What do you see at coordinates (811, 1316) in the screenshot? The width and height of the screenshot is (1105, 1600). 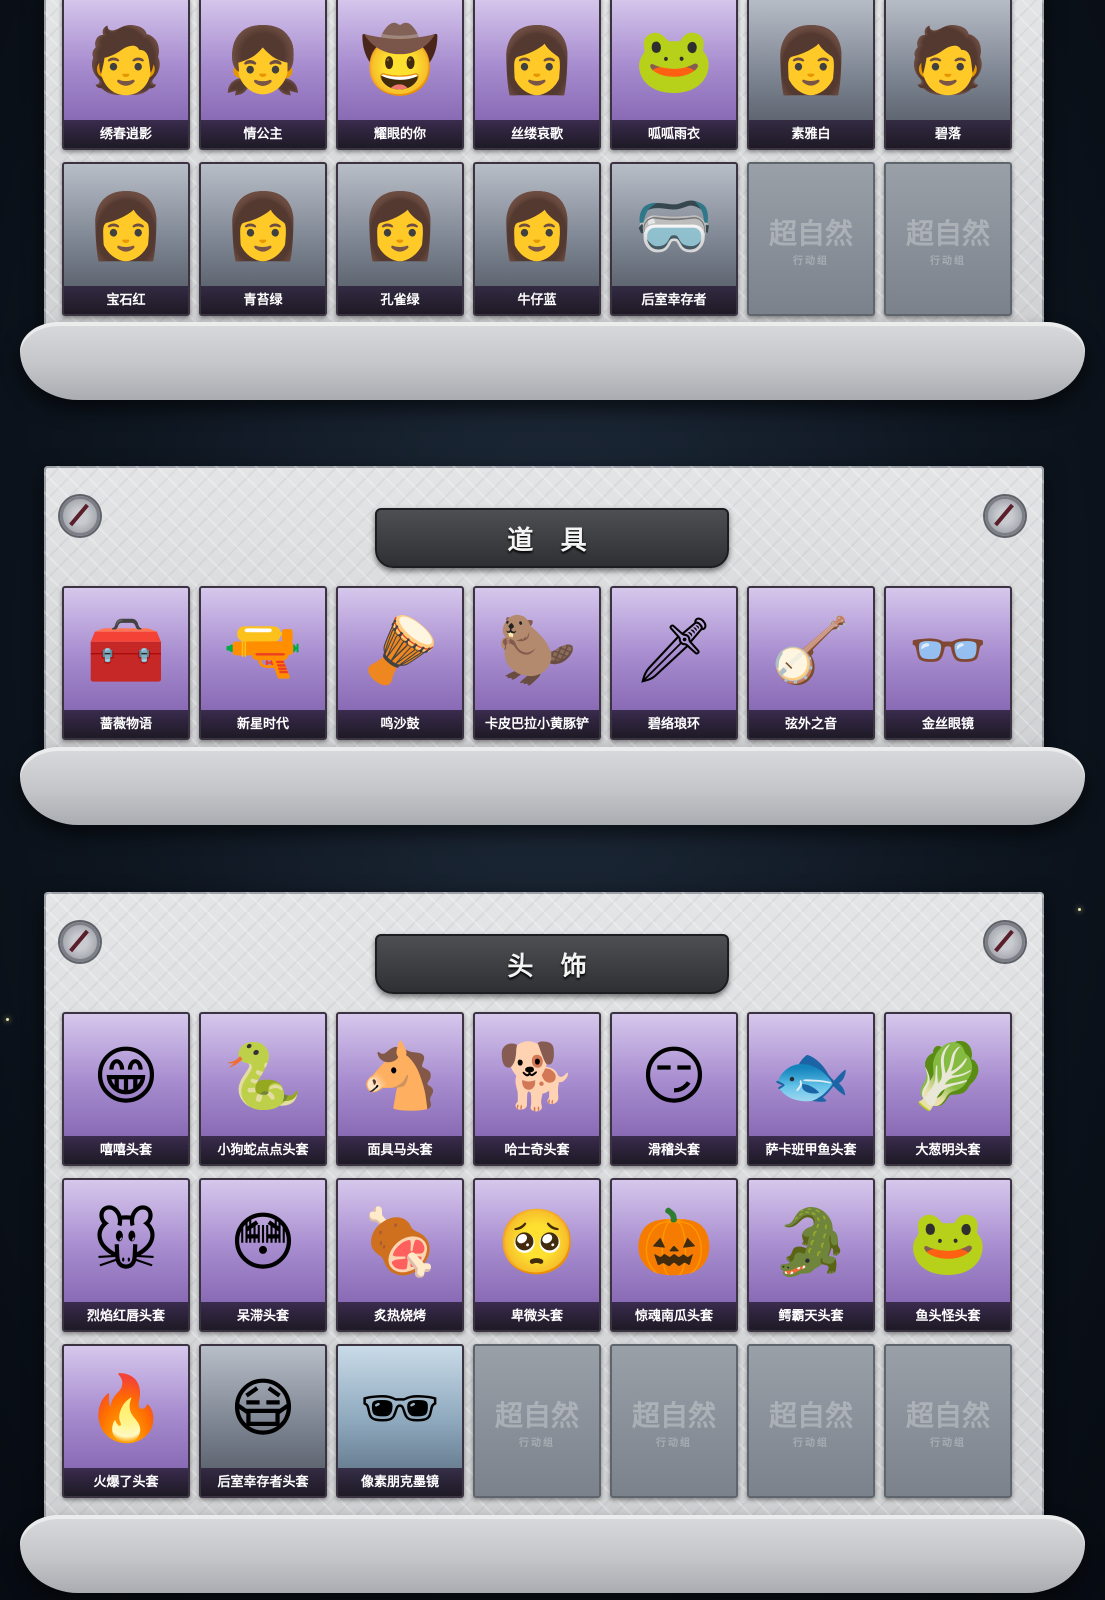 I see `item-label: 鳄霸天头套` at bounding box center [811, 1316].